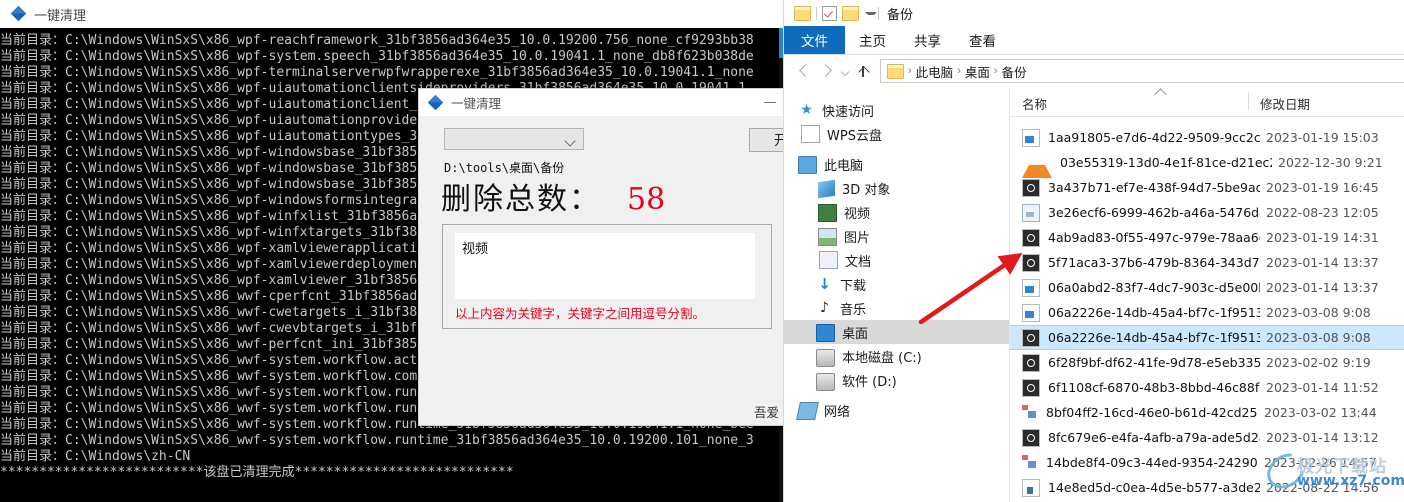 This screenshot has width=1404, height=502. Describe the element at coordinates (857, 238) in the screenshot. I see `sidebar-item-label: 图片` at that location.